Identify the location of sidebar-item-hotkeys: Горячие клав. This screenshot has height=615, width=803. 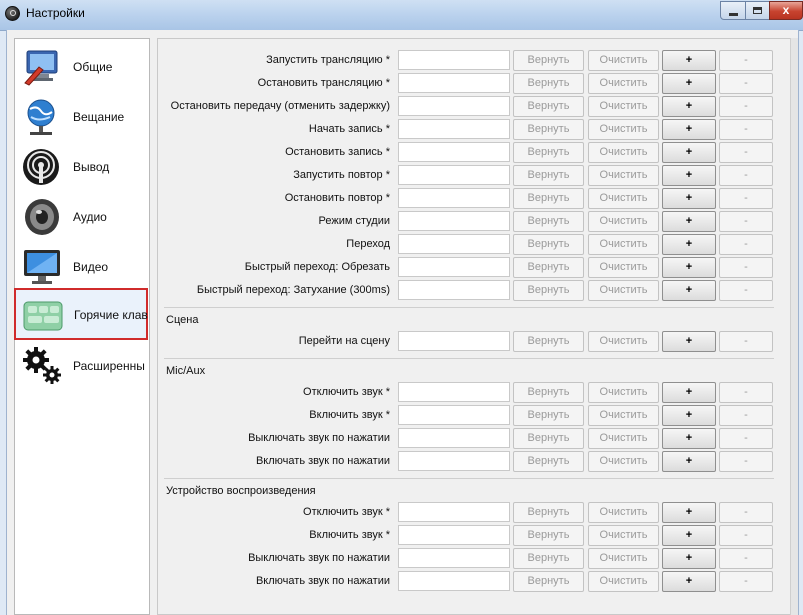
(81, 314).